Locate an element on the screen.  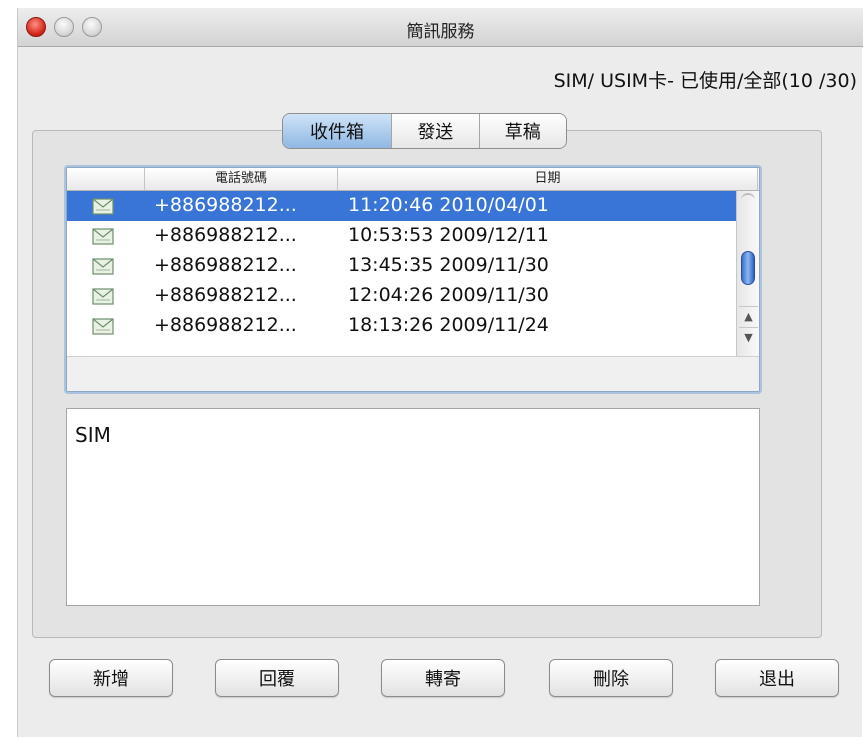
scrollbar-thumb is located at coordinates (748, 268).